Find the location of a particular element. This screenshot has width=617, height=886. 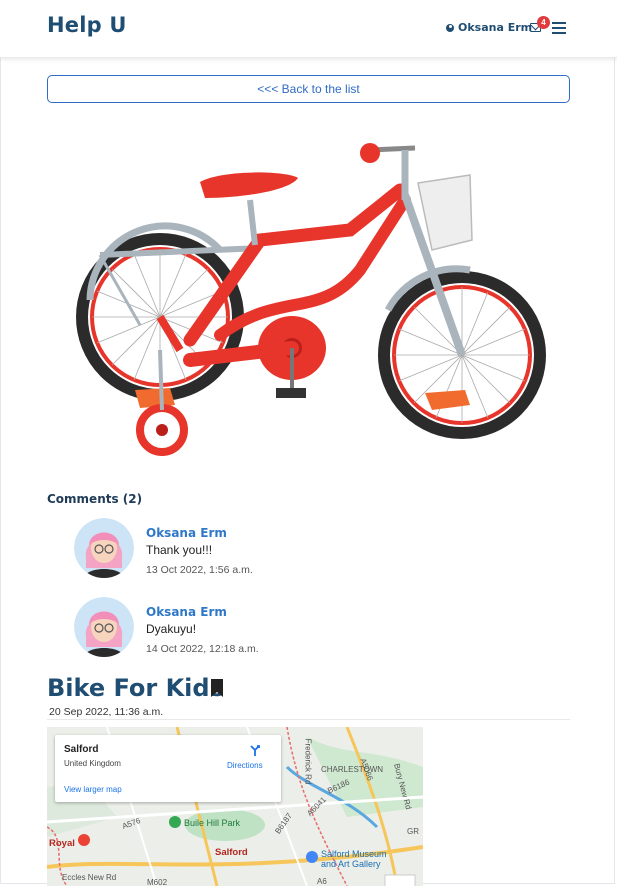

map-place-country: United Kingdom is located at coordinates (92, 763).